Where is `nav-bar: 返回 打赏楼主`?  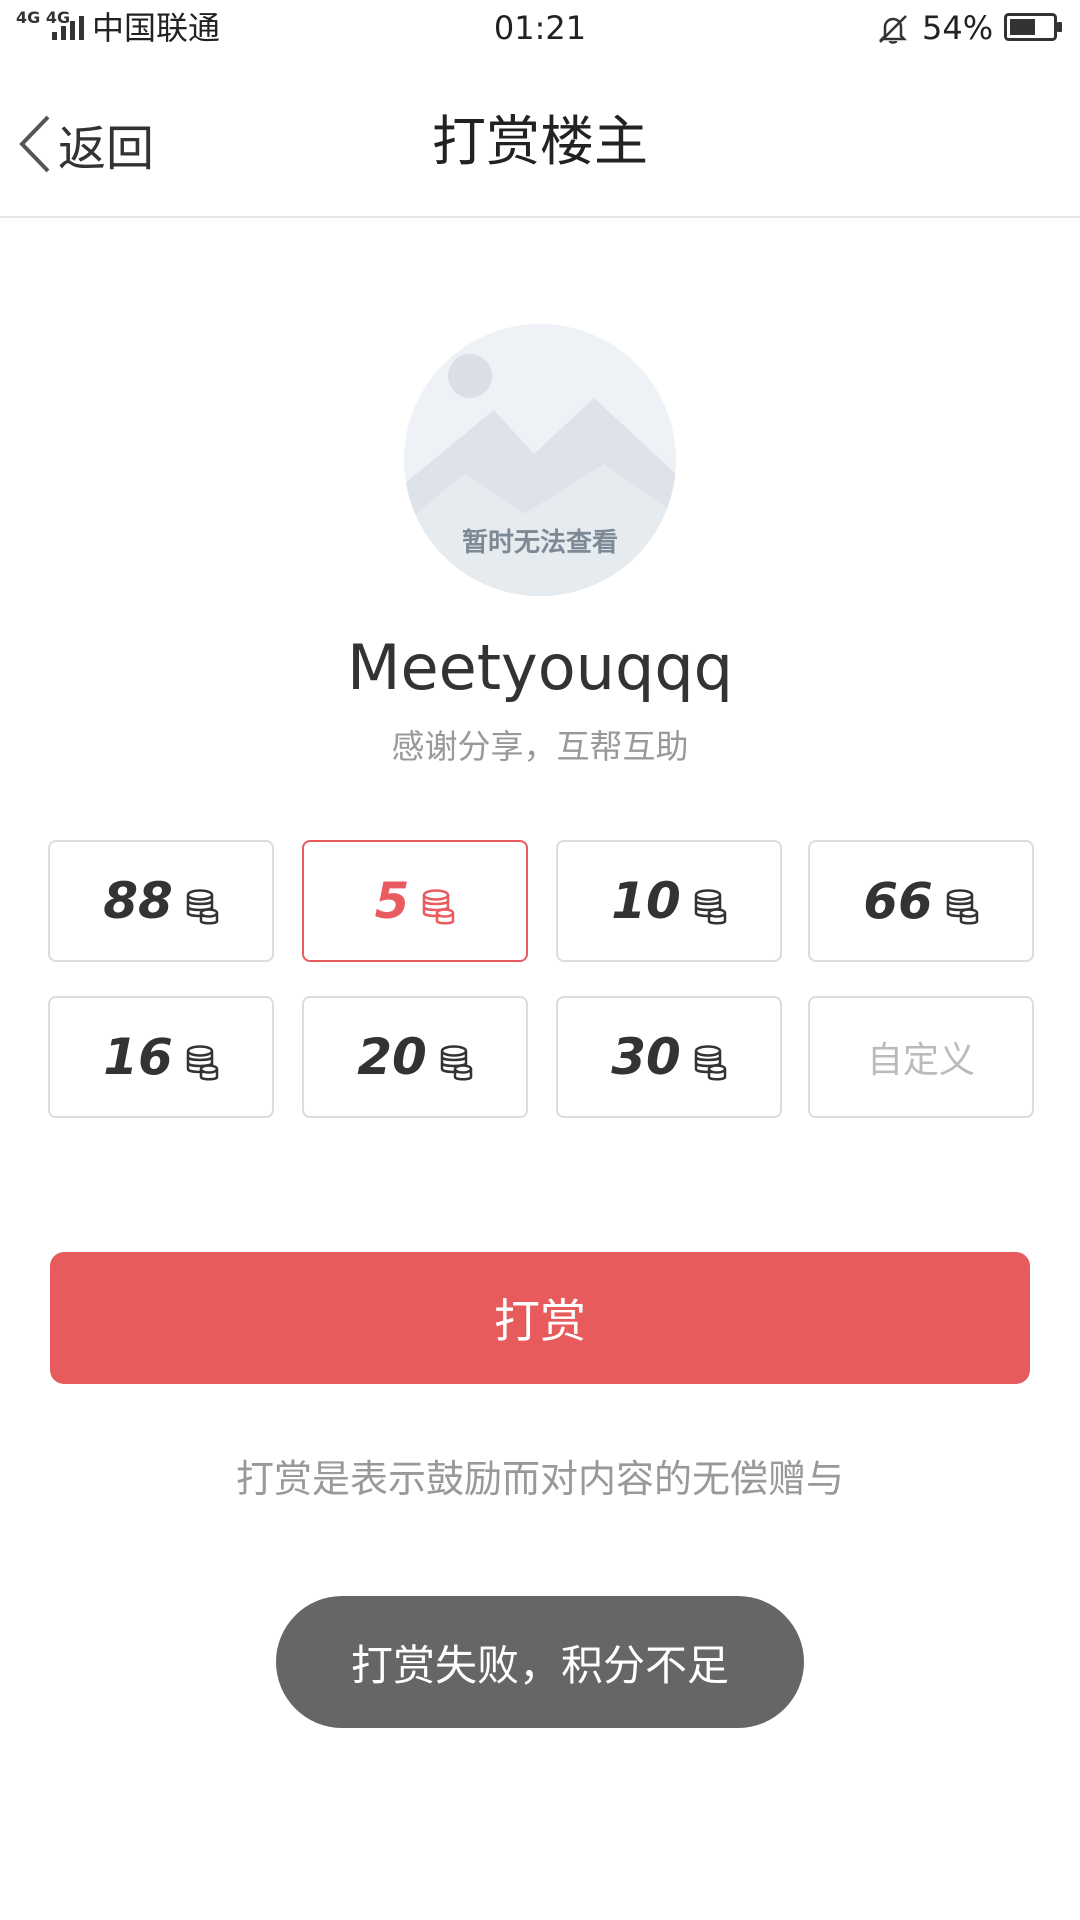 nav-bar: 返回 打赏楼主 is located at coordinates (540, 137).